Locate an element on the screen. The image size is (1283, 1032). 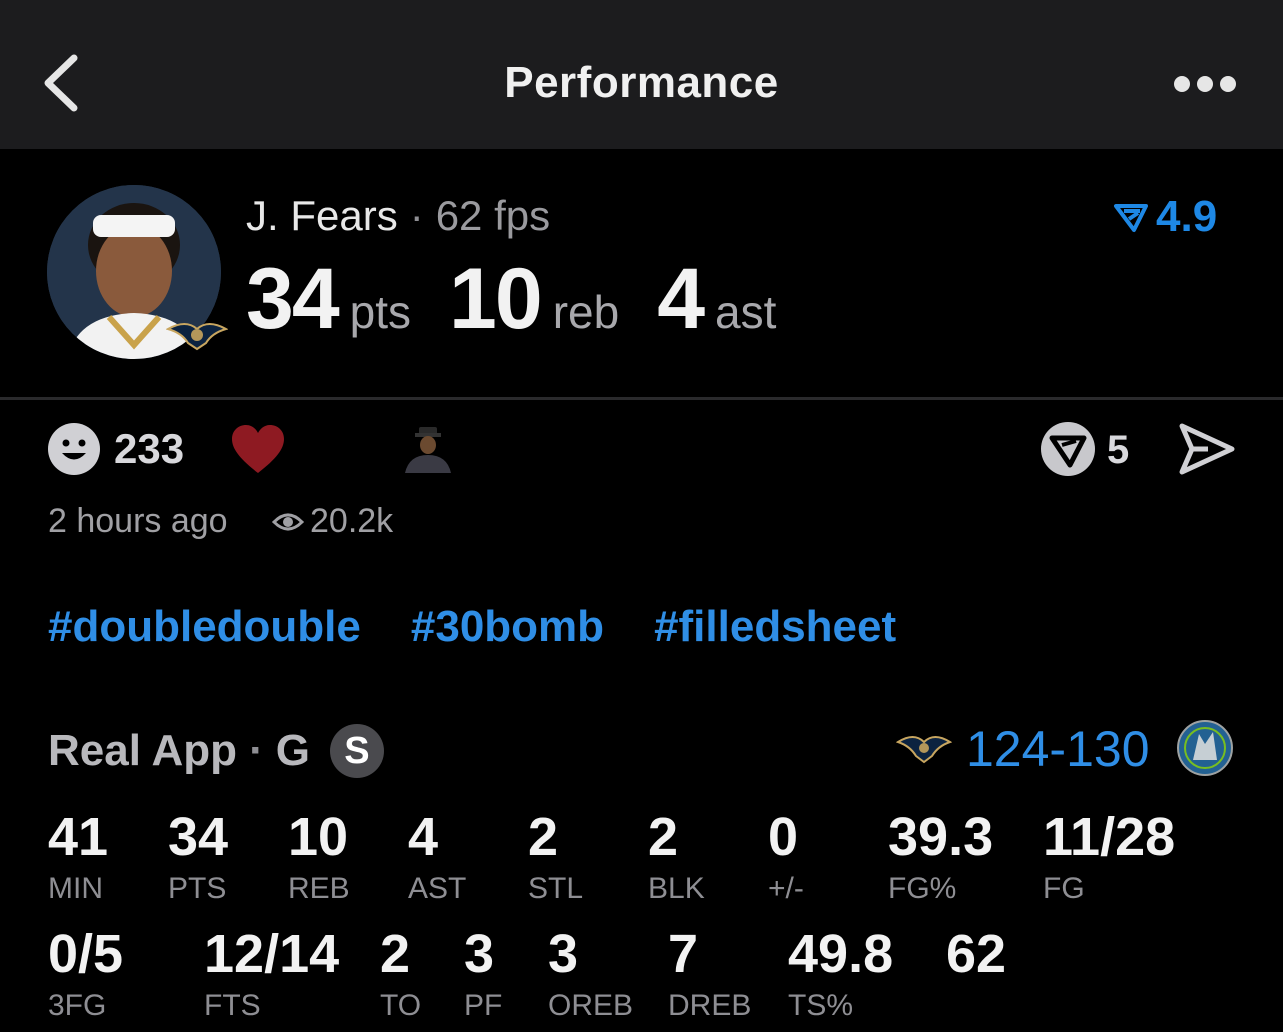
stat-value: 0/5 is located at coordinates (86, 954).